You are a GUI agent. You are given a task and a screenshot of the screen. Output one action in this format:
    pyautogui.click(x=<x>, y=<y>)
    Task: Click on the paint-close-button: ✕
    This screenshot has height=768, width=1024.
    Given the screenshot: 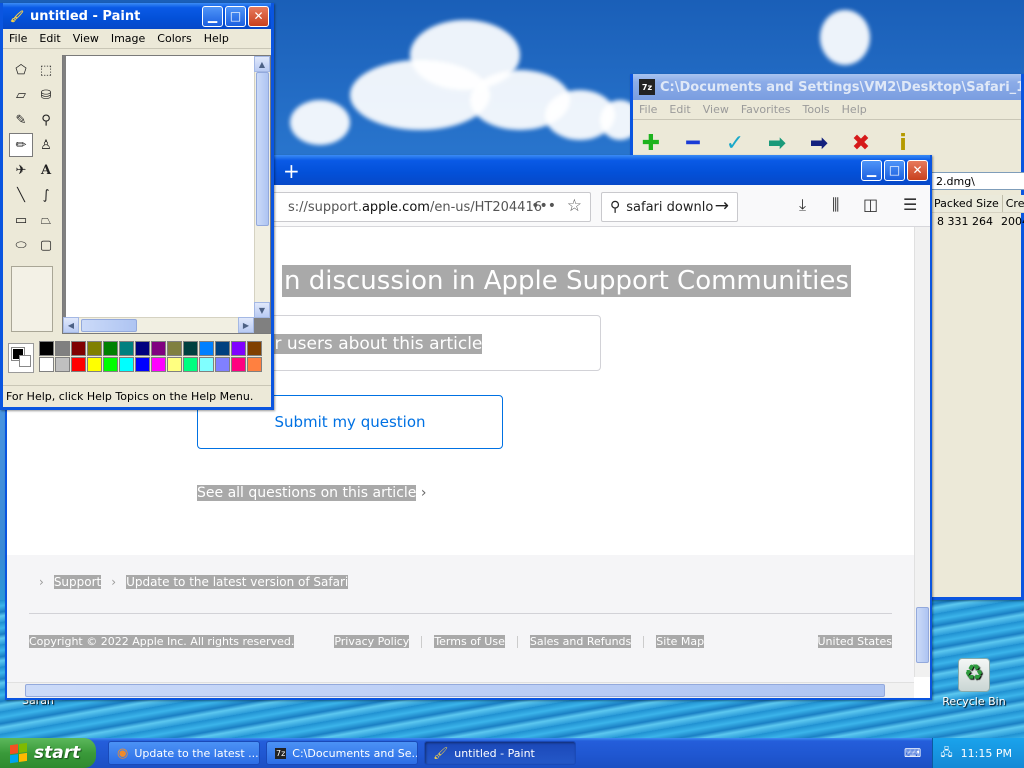 What is the action you would take?
    pyautogui.click(x=258, y=16)
    